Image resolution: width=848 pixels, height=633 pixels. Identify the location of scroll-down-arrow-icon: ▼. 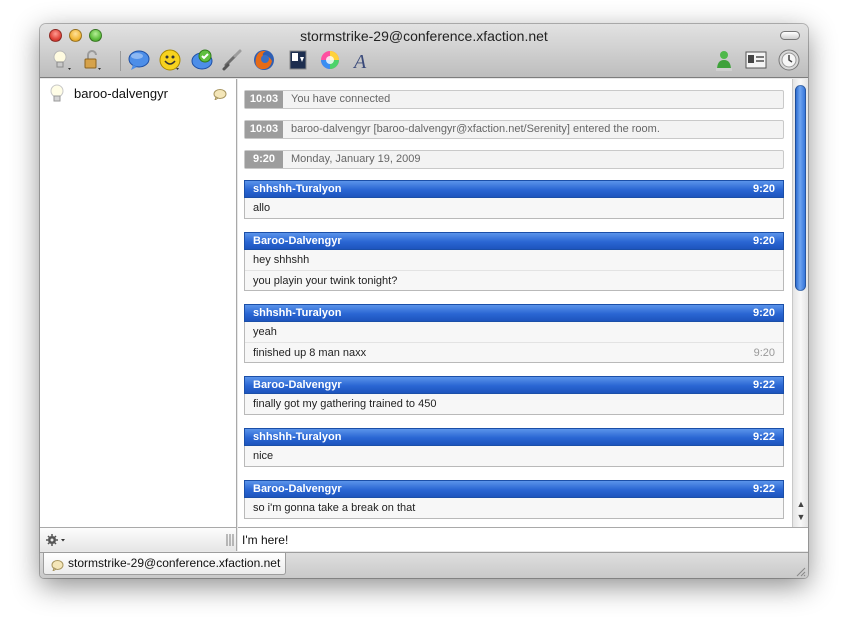
(801, 517).